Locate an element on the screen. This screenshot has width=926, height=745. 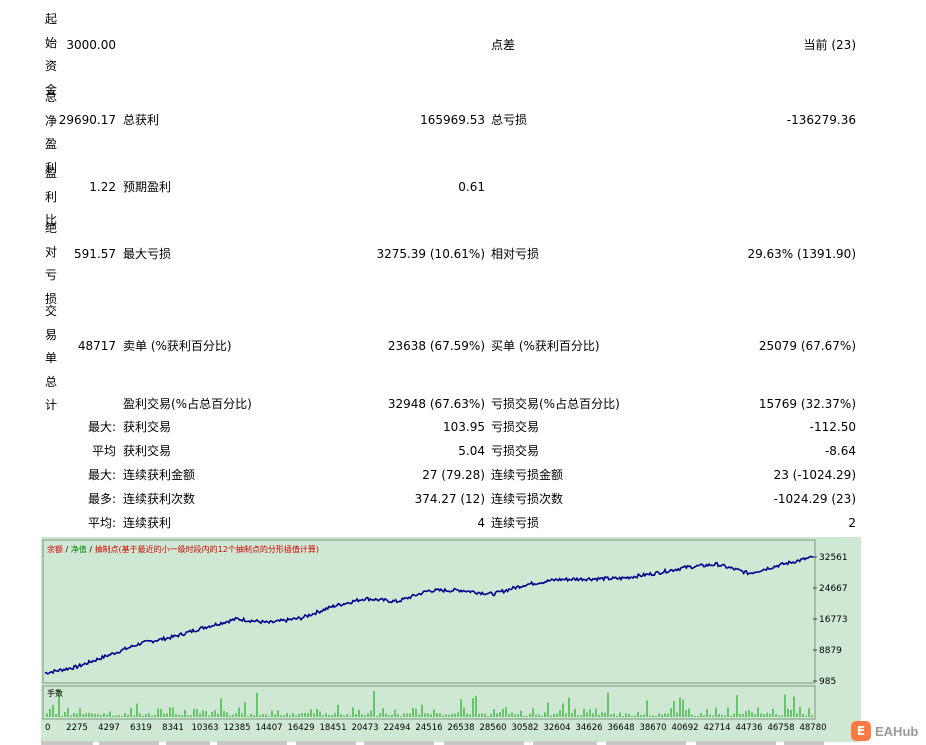
legend-equity: 净值 is located at coordinates (79, 549).